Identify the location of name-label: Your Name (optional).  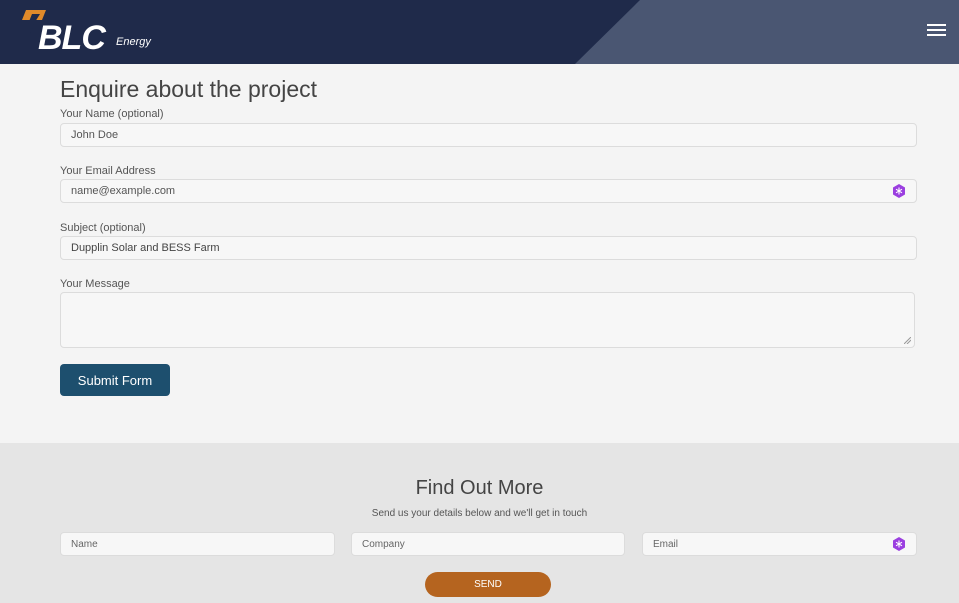
(112, 114).